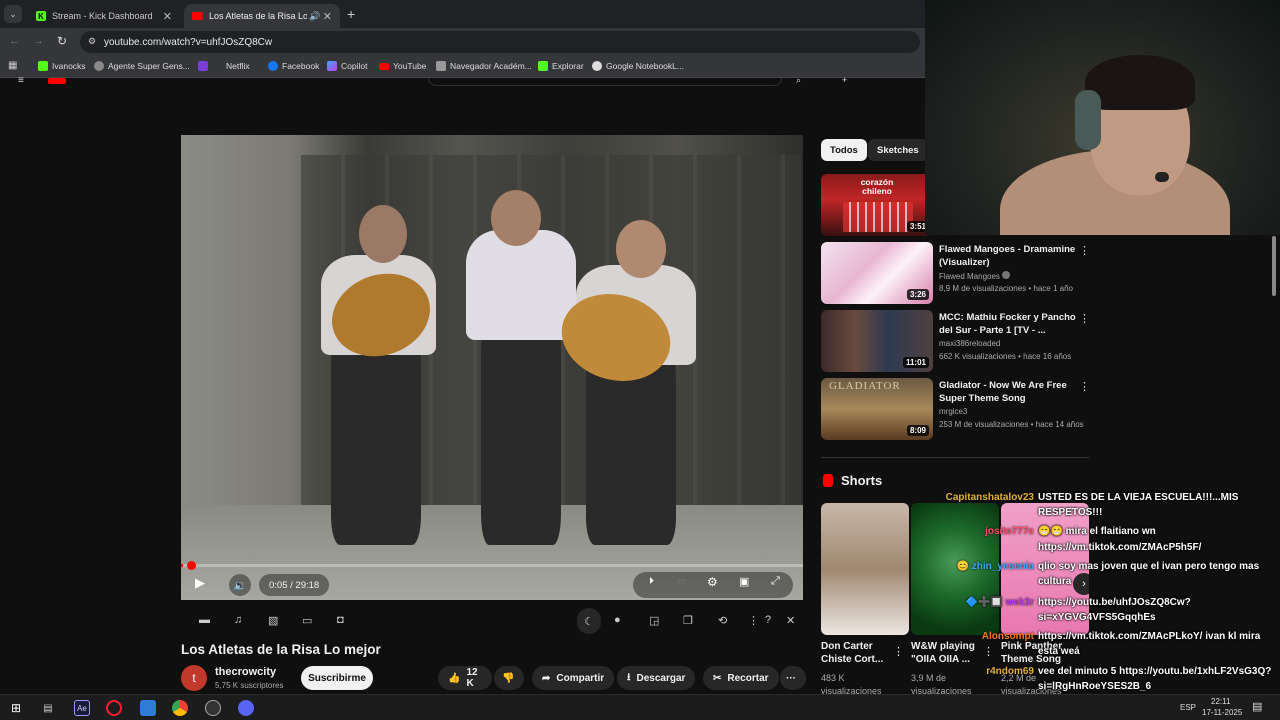 The image size is (1280, 720). I want to click on obs-icon, so click(213, 708).